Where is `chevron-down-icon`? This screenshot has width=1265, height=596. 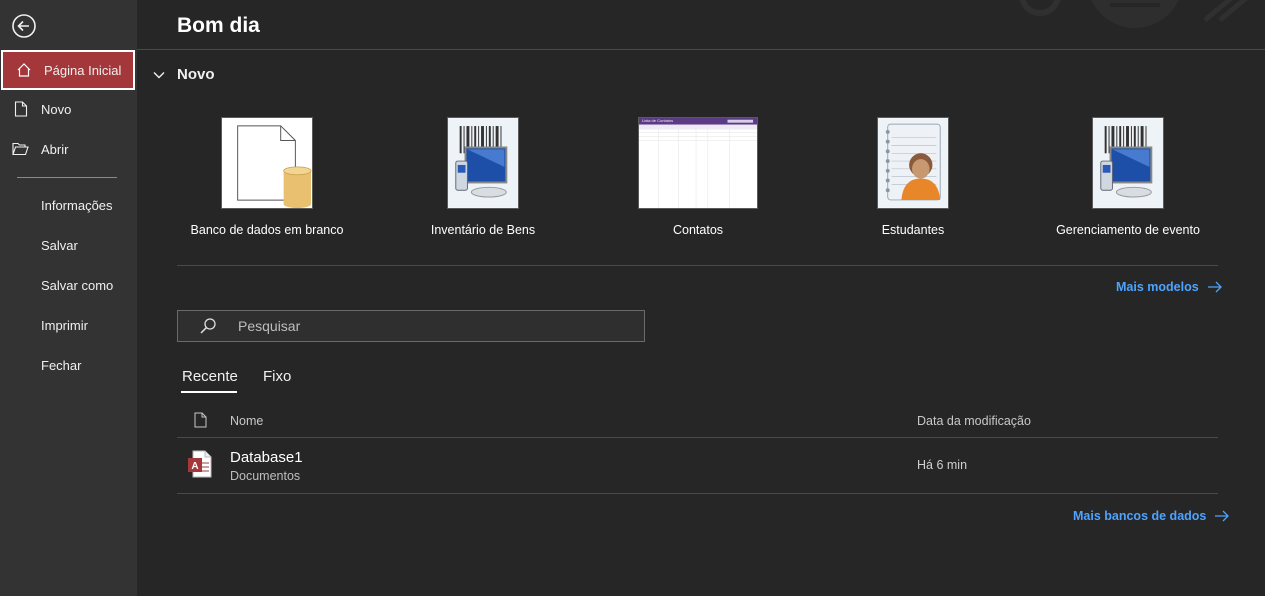
chevron-down-icon is located at coordinates (161, 75).